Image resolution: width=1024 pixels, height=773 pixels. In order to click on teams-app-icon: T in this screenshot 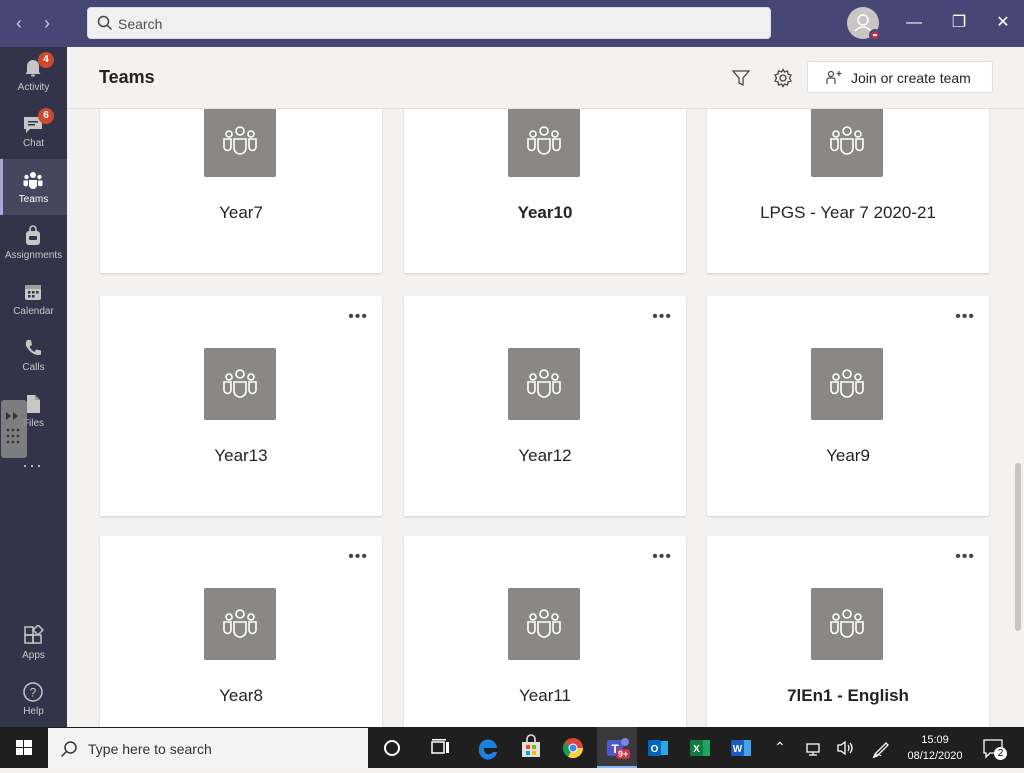, I will do `click(618, 747)`.